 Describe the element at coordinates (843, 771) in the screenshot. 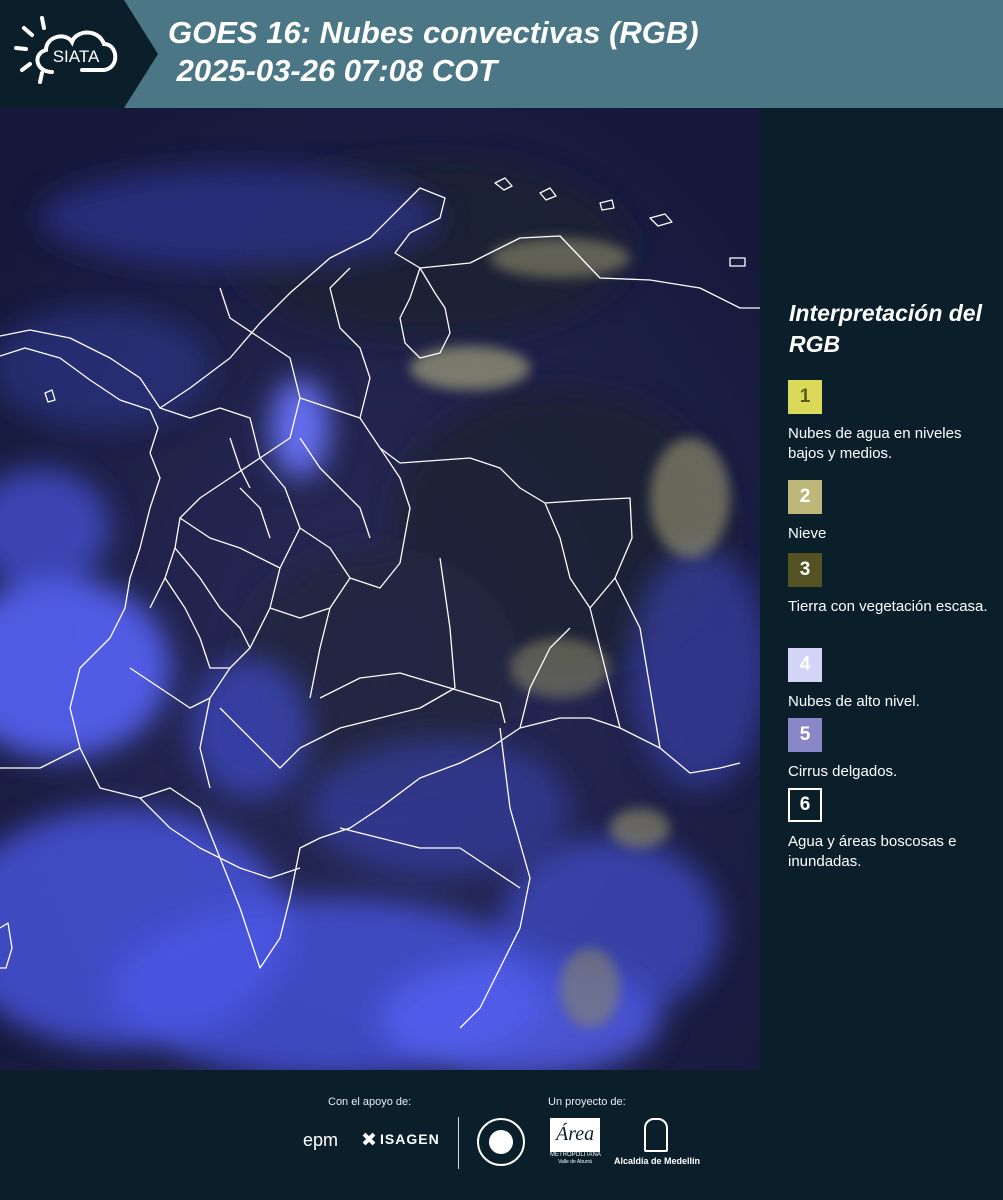

I see `legend-label: Cirrus delgados.` at that location.